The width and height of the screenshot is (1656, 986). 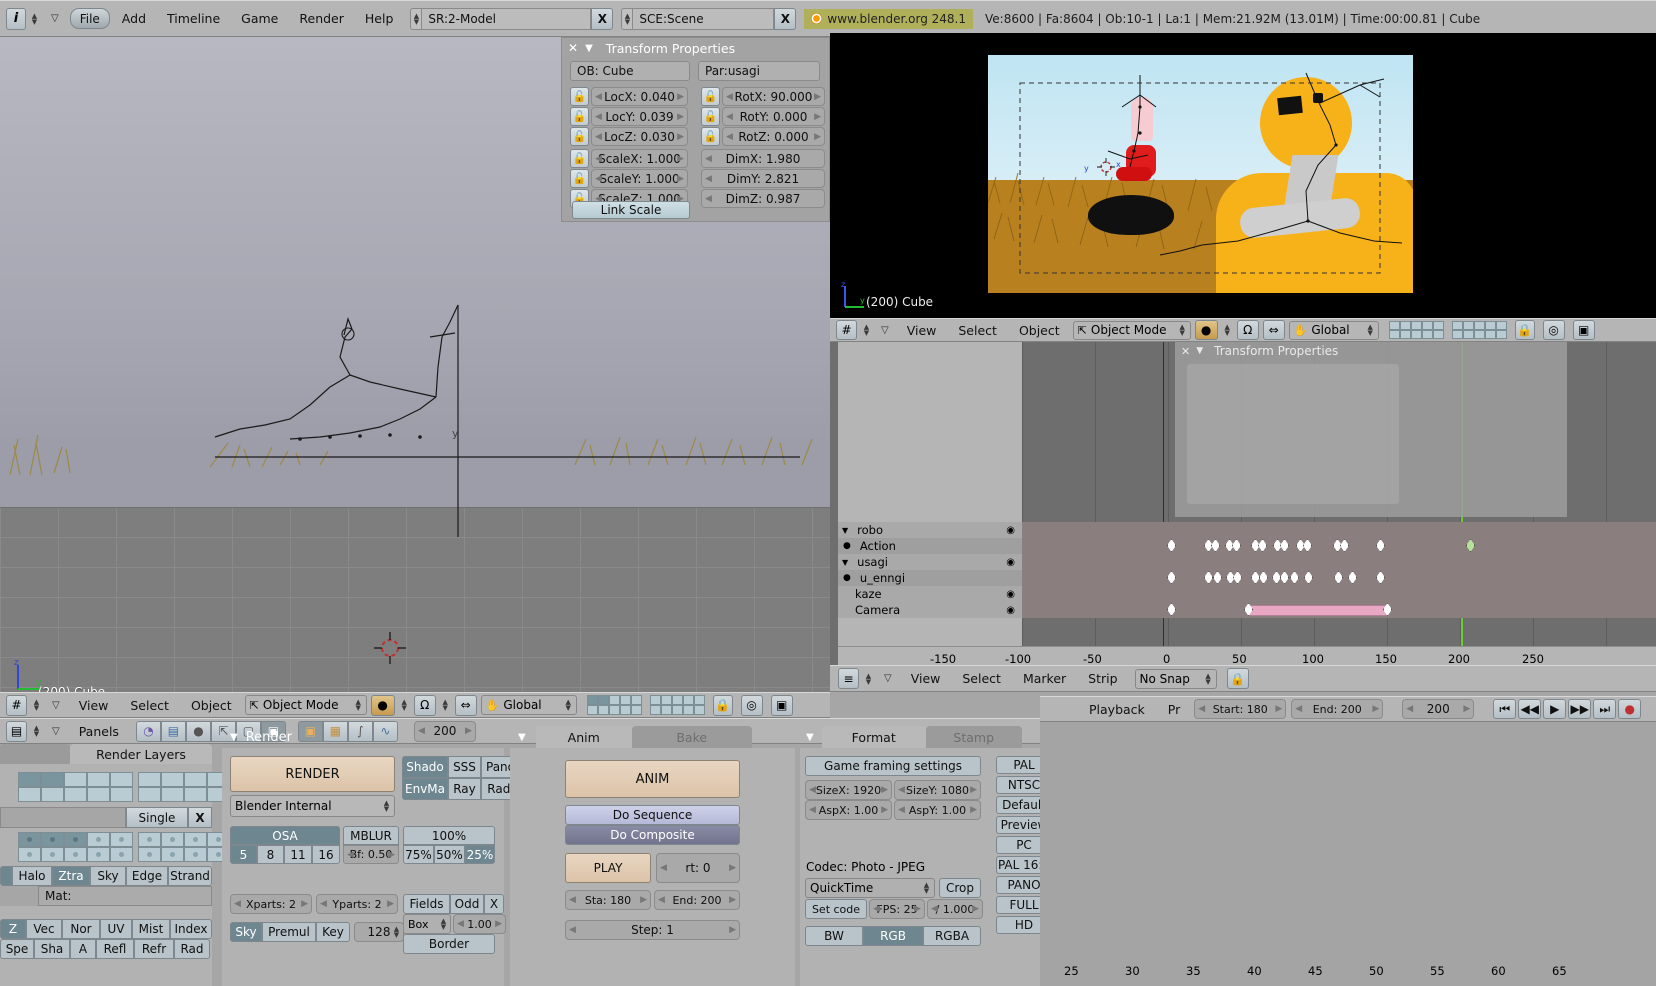 What do you see at coordinates (464, 789) in the screenshot?
I see `toggle-ray: Ray` at bounding box center [464, 789].